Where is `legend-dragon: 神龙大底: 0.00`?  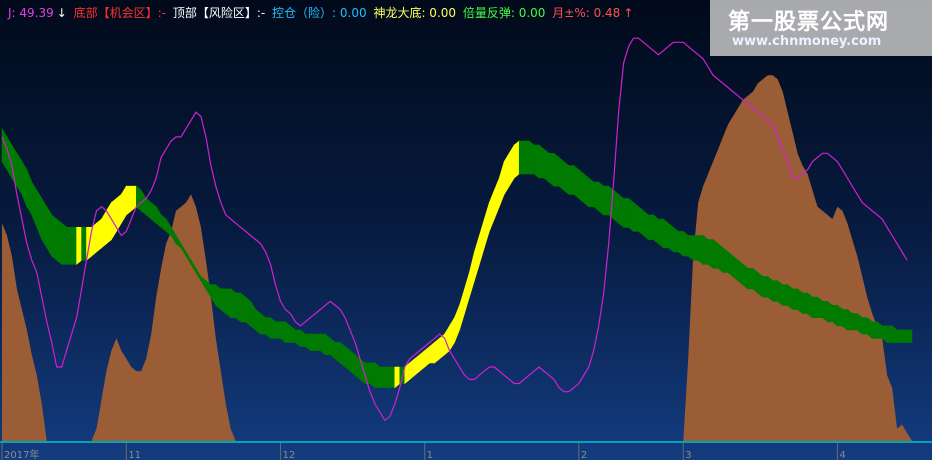
legend-dragon: 神龙大底: 0.00 is located at coordinates (415, 13).